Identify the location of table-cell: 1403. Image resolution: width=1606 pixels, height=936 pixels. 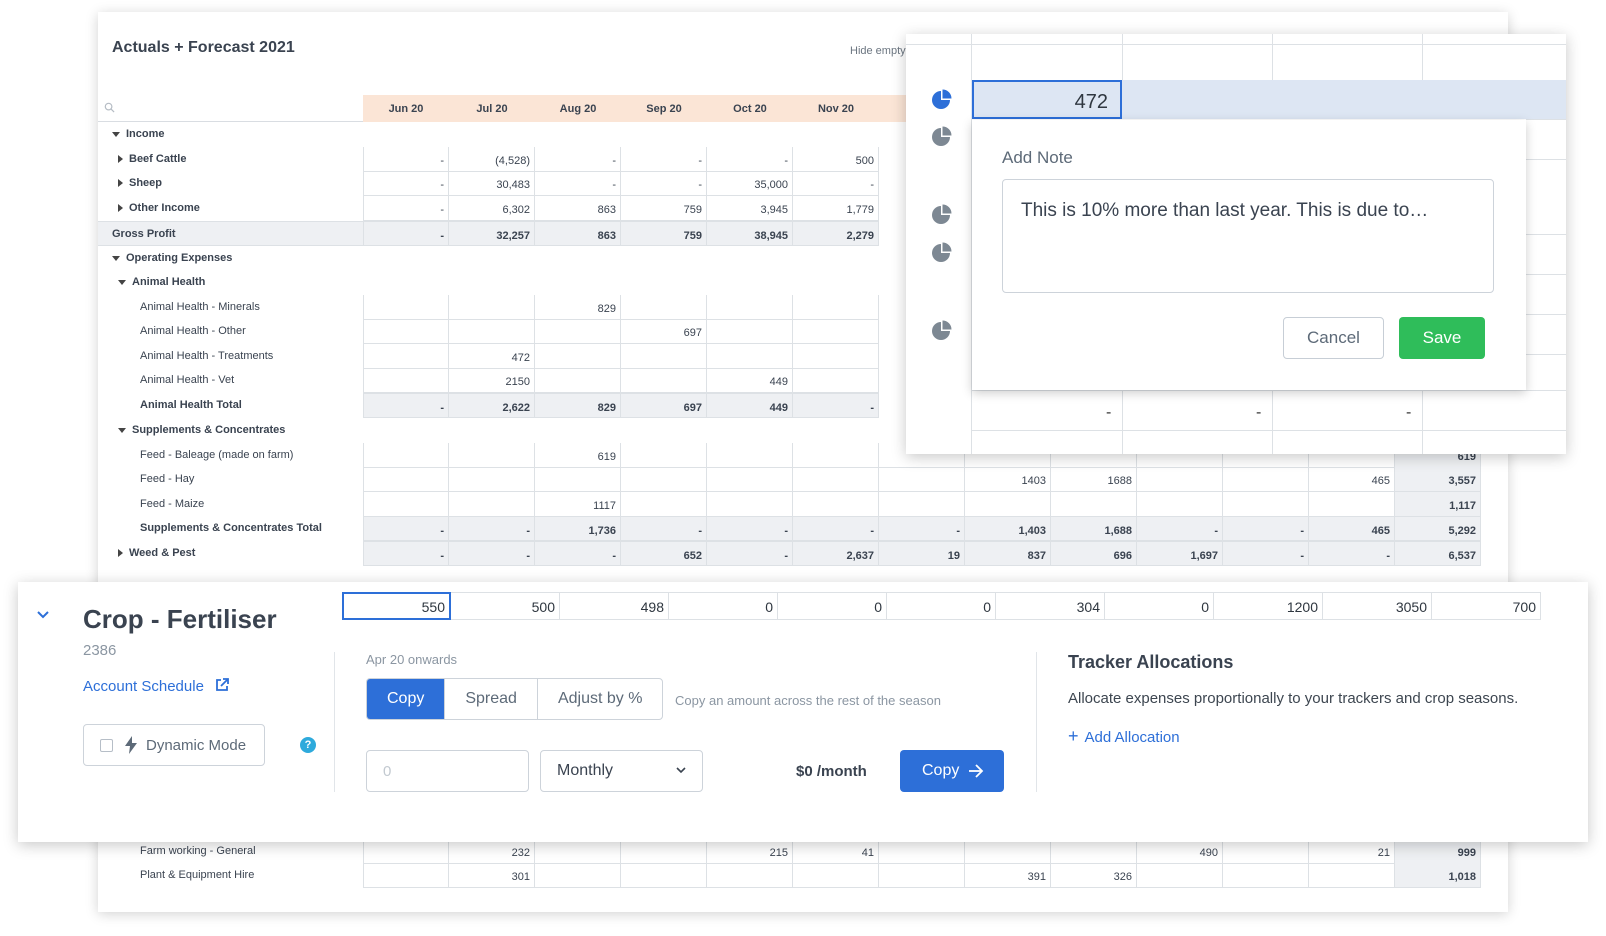
(1008, 479).